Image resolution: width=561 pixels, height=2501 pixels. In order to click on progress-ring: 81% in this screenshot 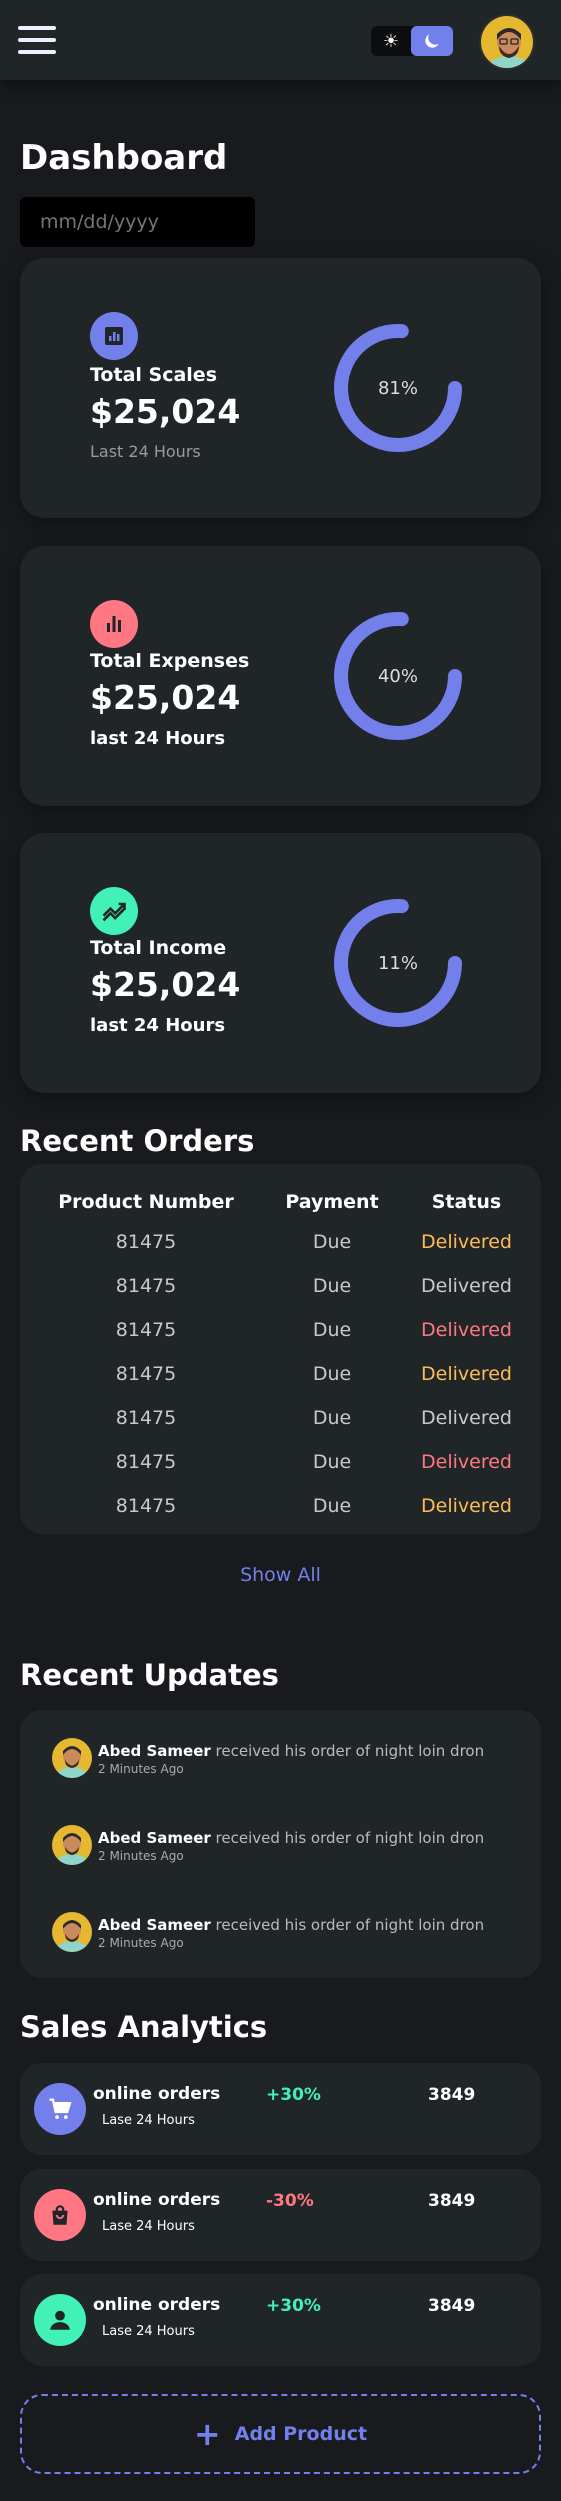, I will do `click(398, 388)`.